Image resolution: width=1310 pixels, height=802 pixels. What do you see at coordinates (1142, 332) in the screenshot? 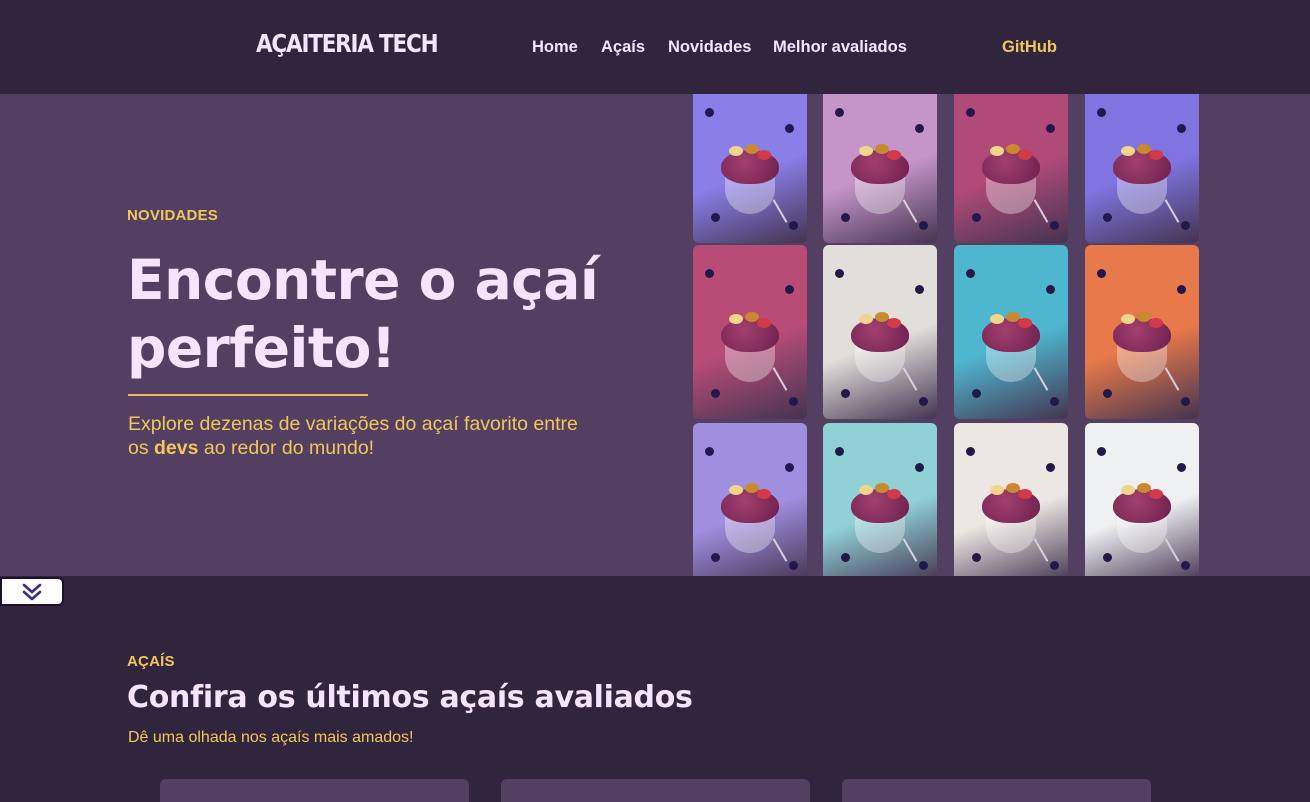
I see `acai-photo-cup-on-orange` at bounding box center [1142, 332].